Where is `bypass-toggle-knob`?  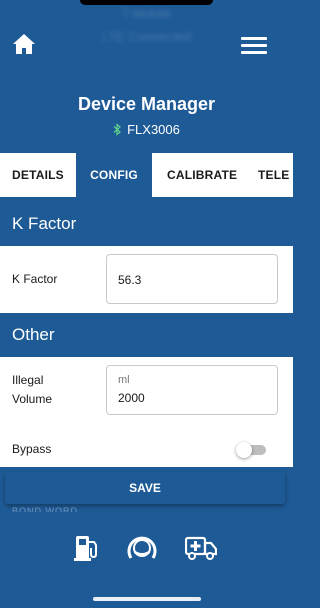
bypass-toggle-knob is located at coordinates (244, 450).